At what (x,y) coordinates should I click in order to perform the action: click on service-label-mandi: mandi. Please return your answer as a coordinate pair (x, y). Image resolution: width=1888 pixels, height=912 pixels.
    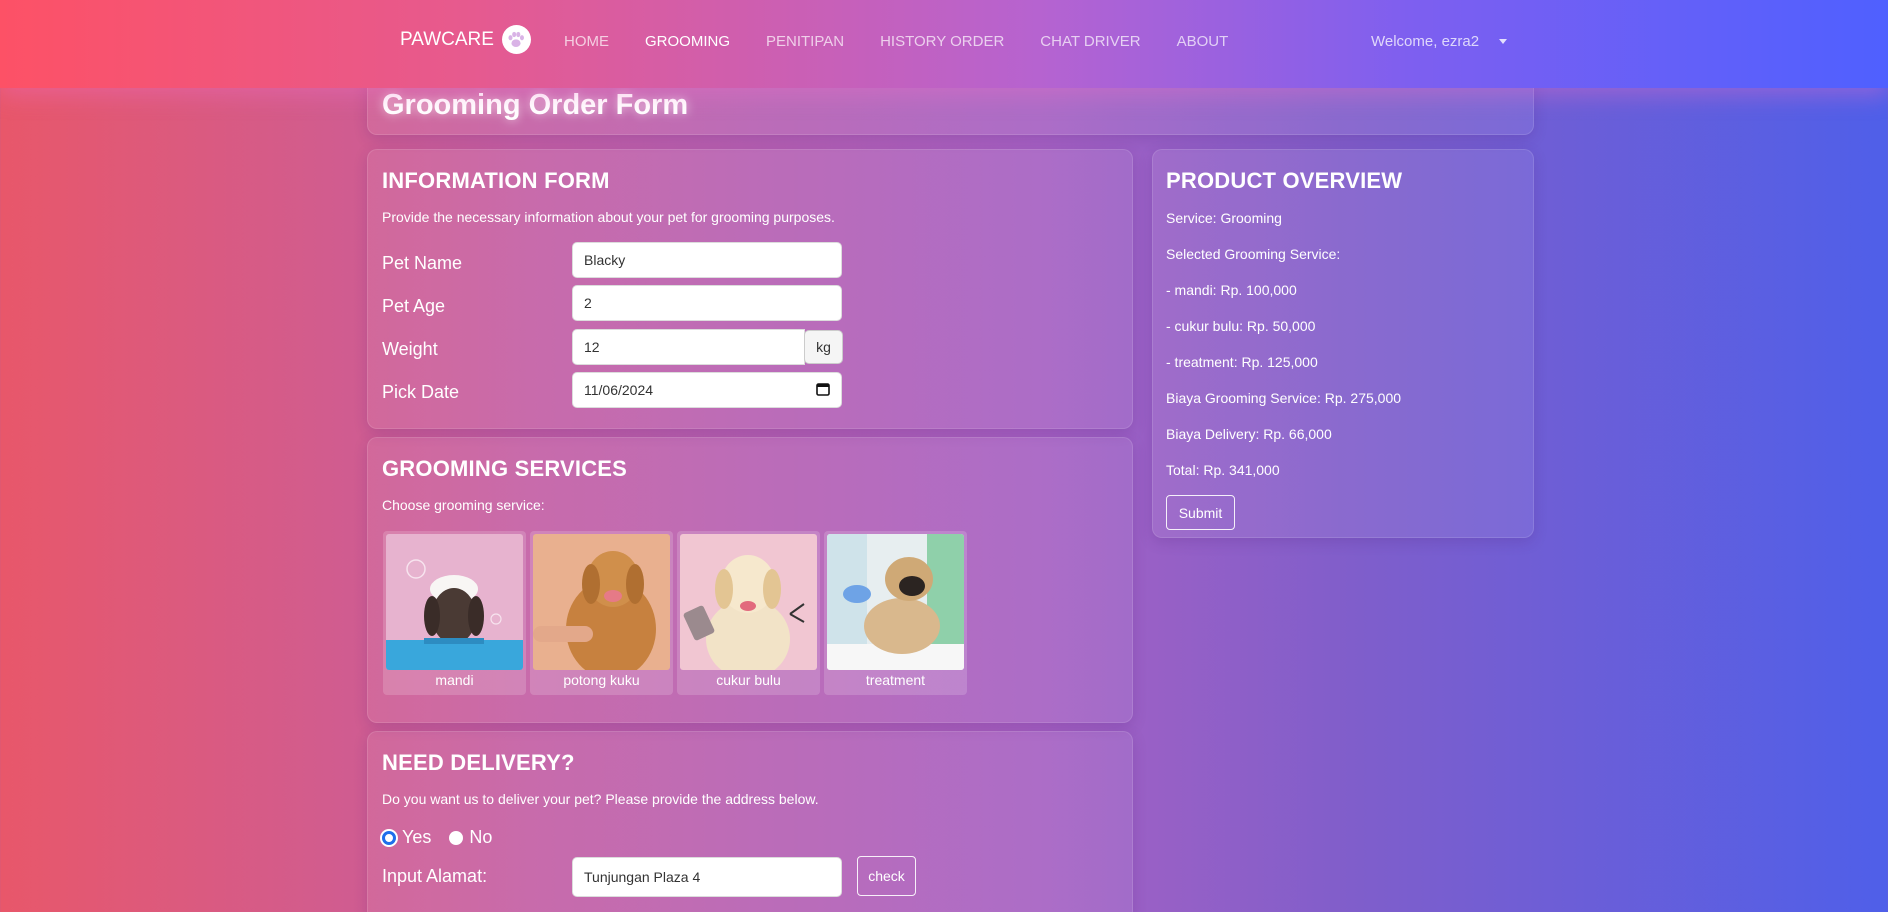
    Looking at the image, I should click on (454, 680).